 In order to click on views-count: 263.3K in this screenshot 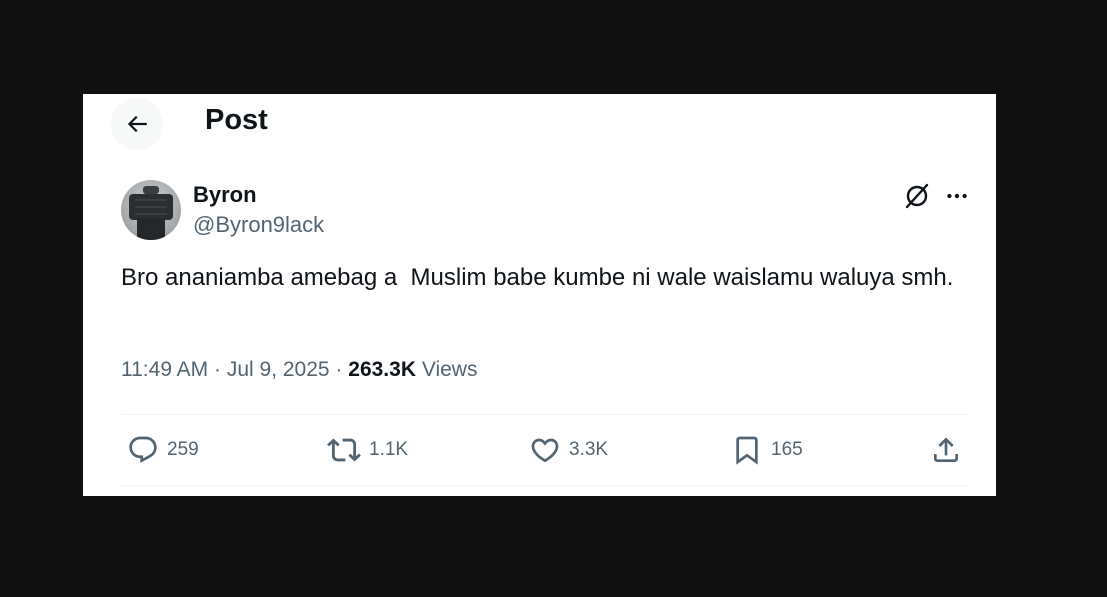, I will do `click(382, 369)`.